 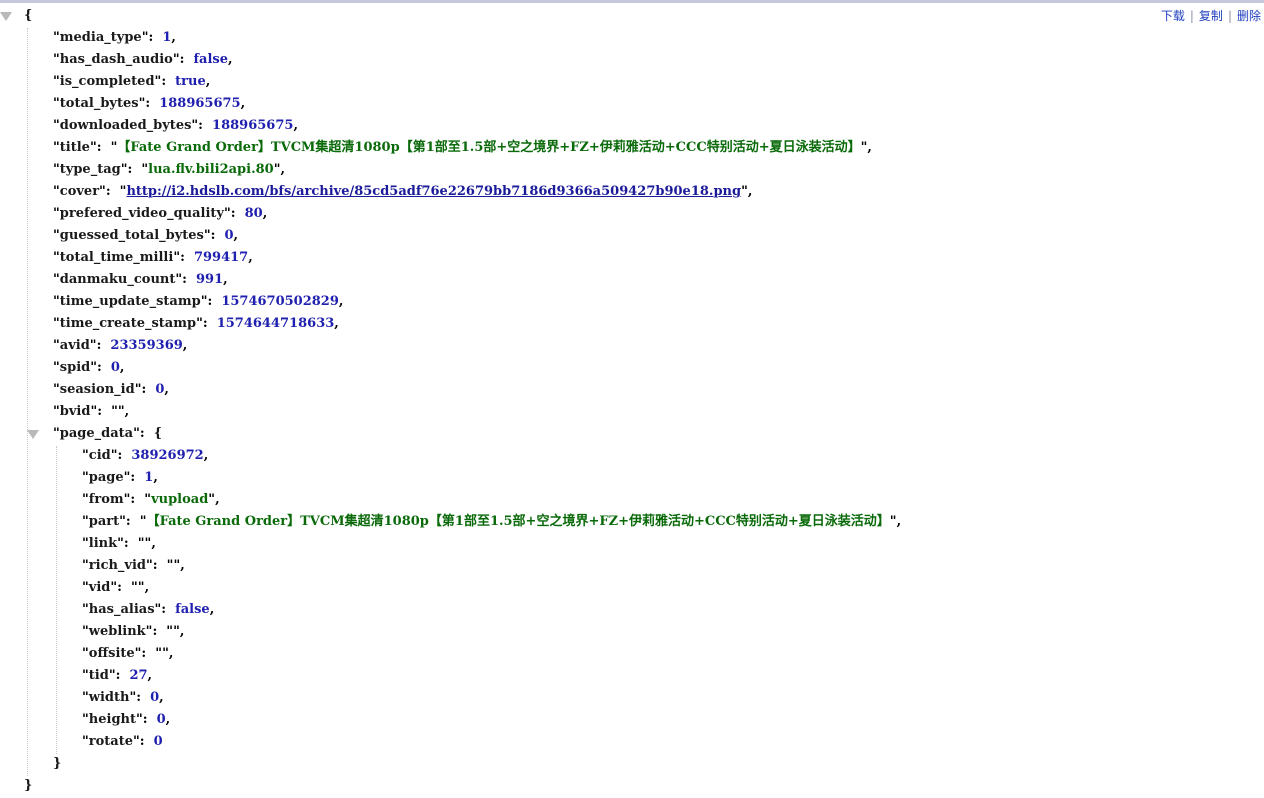 What do you see at coordinates (190, 81) in the screenshot?
I see `json-bool-value: true` at bounding box center [190, 81].